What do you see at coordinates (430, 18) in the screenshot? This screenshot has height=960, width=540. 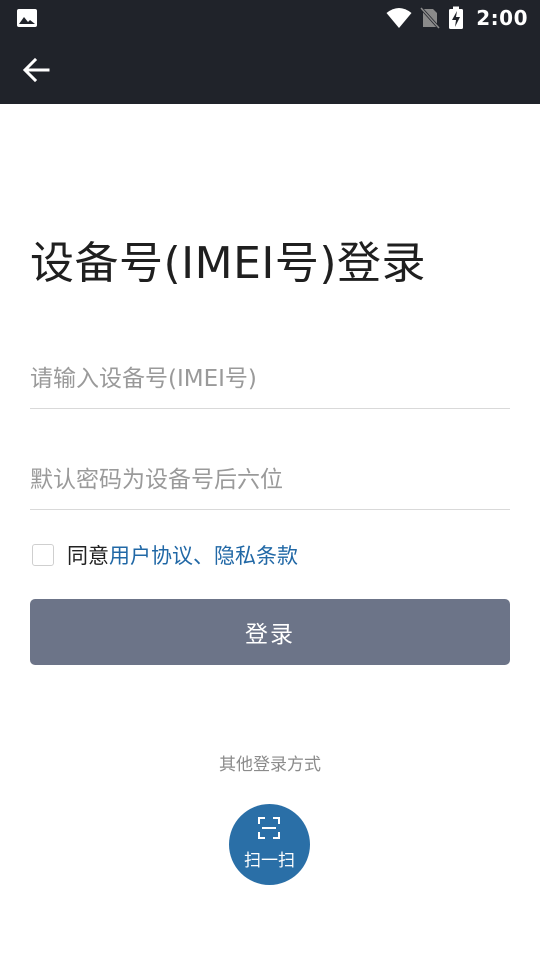 I see `no-sim-icon` at bounding box center [430, 18].